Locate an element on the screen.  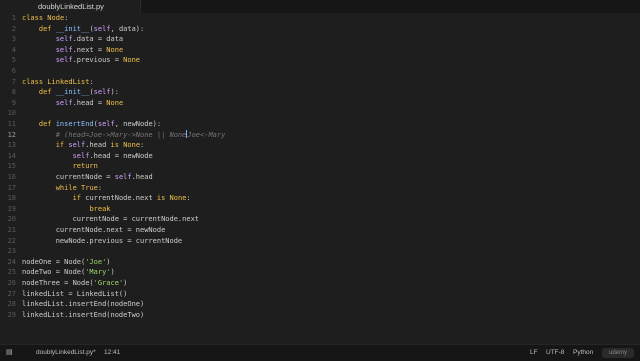
code-line: if currentNode.next is None: is located at coordinates (106, 198).